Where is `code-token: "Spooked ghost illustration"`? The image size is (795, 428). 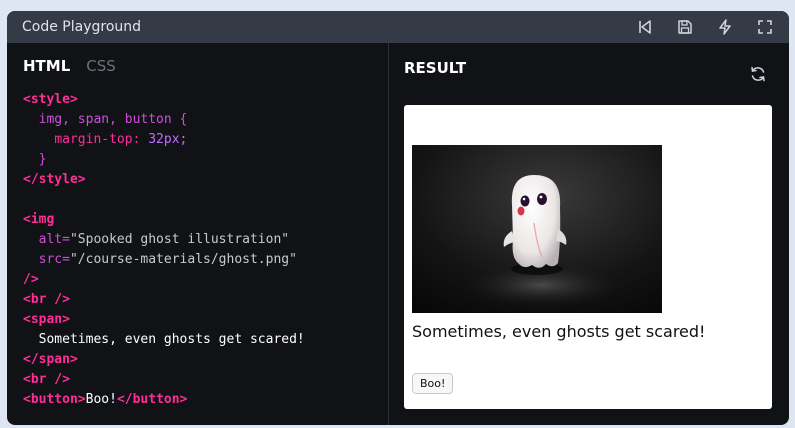
code-token: "Spooked ghost illustration" is located at coordinates (179, 239).